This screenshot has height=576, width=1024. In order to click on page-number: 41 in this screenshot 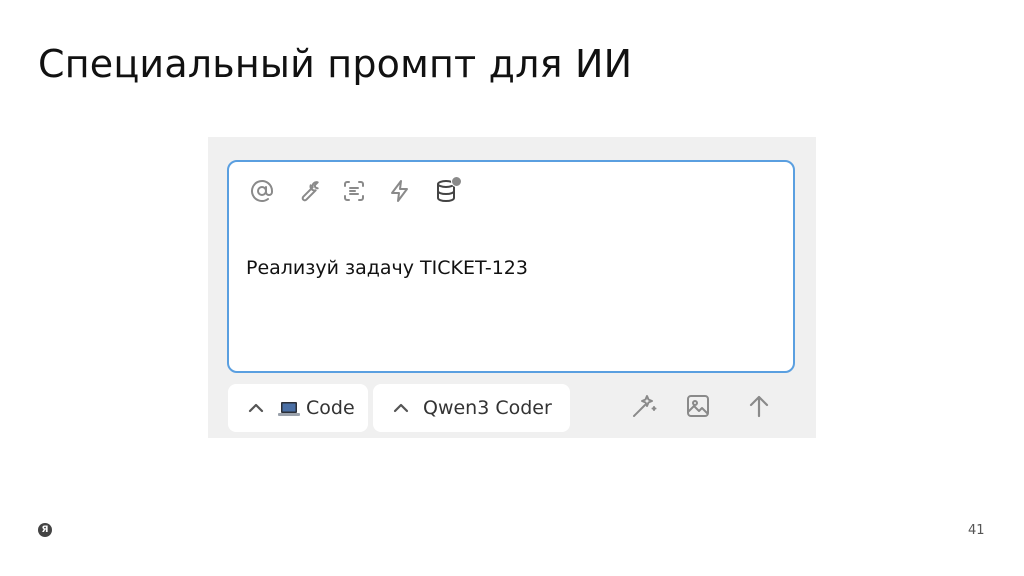, I will do `click(976, 530)`.